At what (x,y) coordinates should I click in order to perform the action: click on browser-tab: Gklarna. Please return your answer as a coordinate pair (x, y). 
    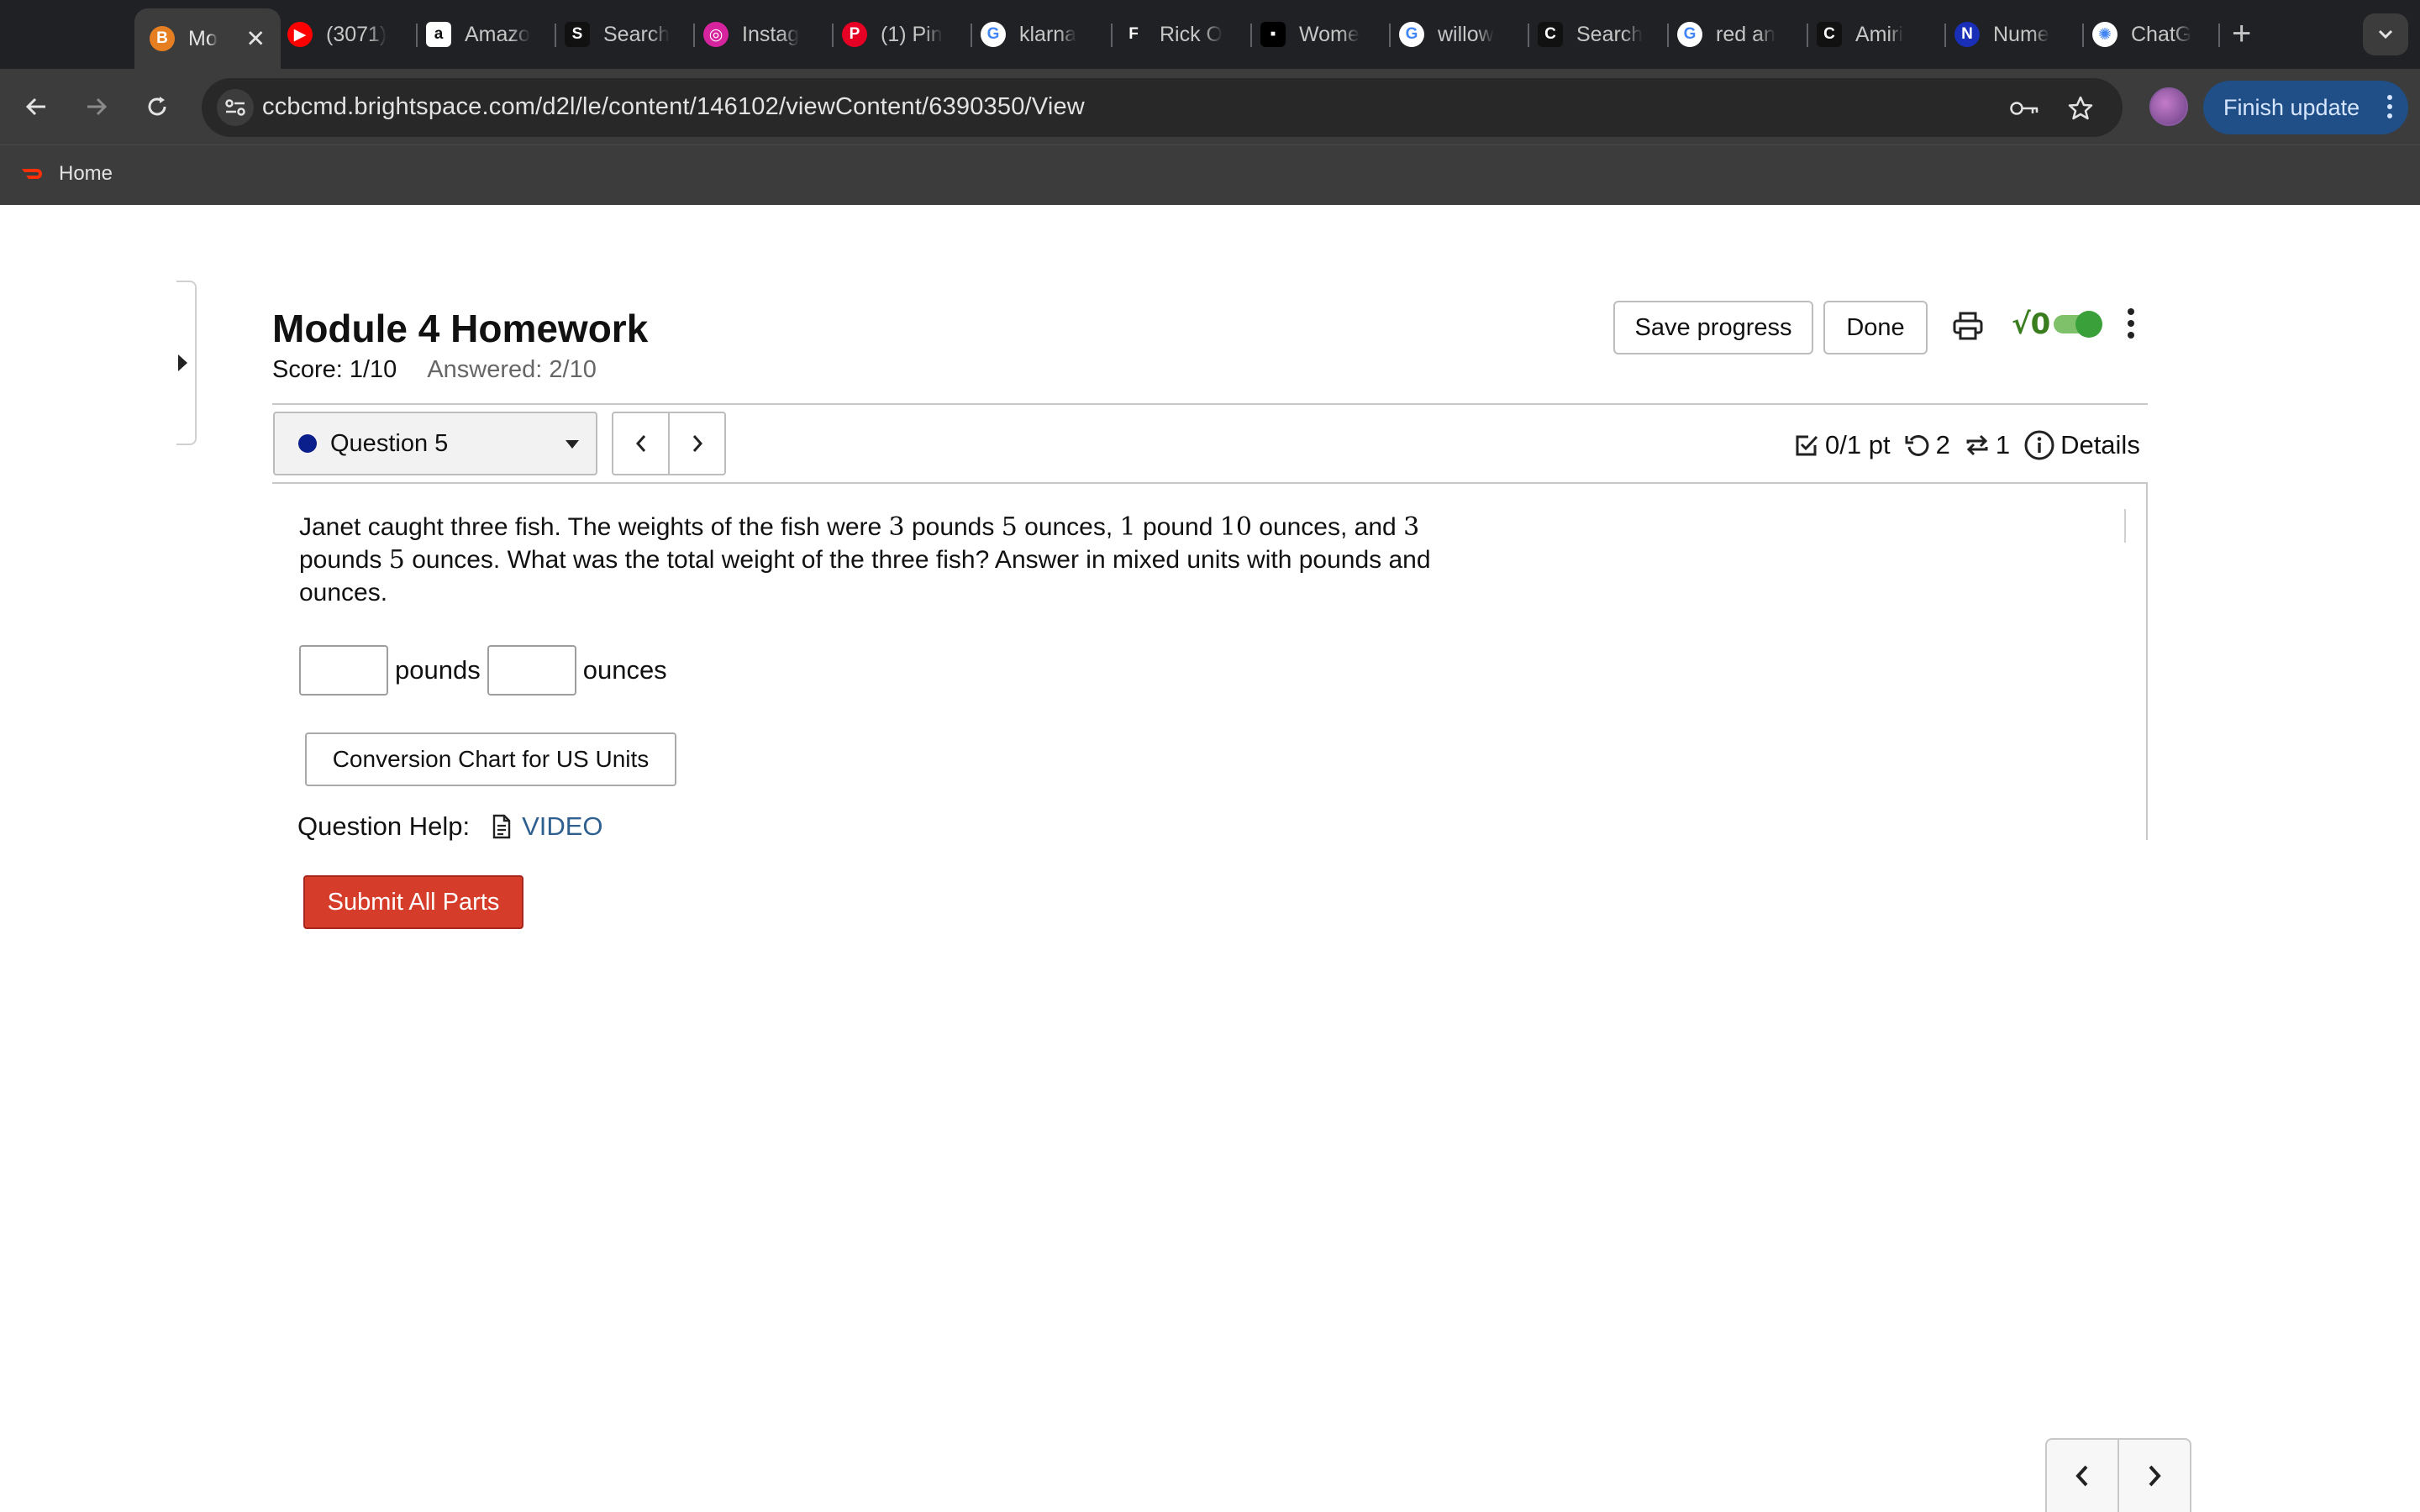
    Looking at the image, I should click on (1040, 34).